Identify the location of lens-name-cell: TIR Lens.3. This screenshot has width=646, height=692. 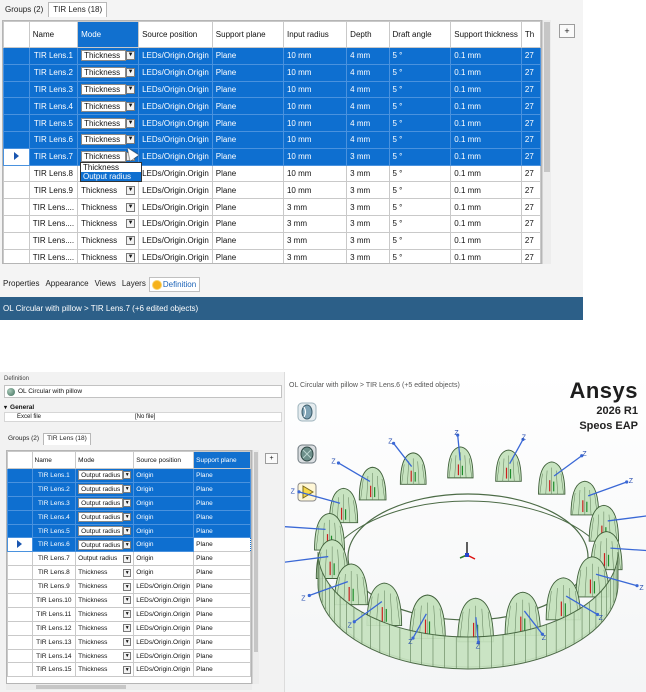
(53, 89).